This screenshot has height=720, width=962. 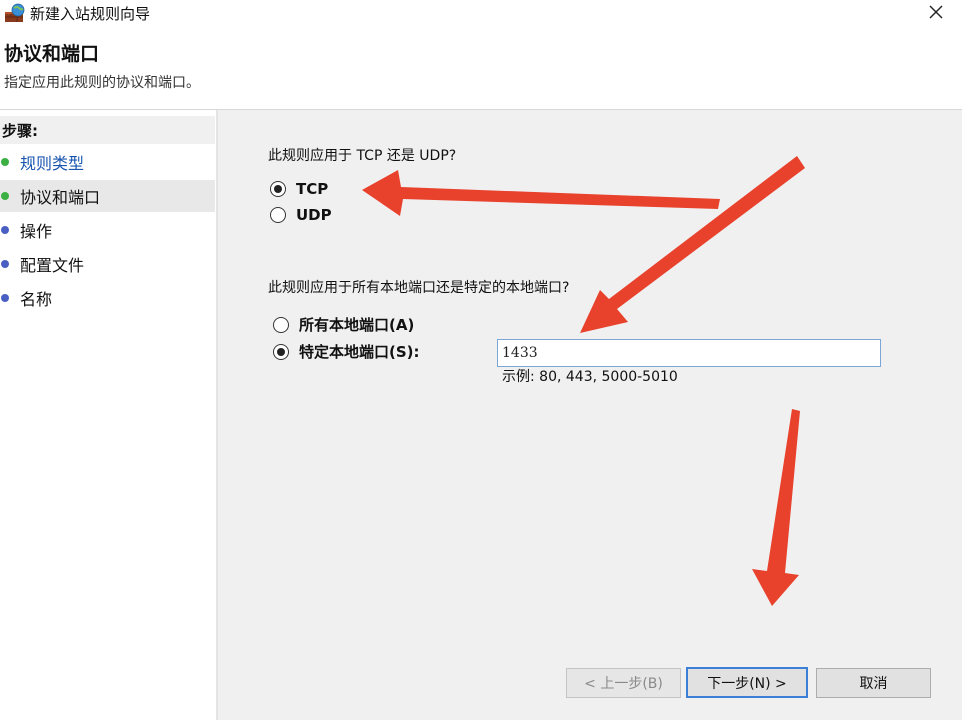 What do you see at coordinates (102, 83) in the screenshot?
I see `page-subtitle: 指定应用此规则的协议和端口。` at bounding box center [102, 83].